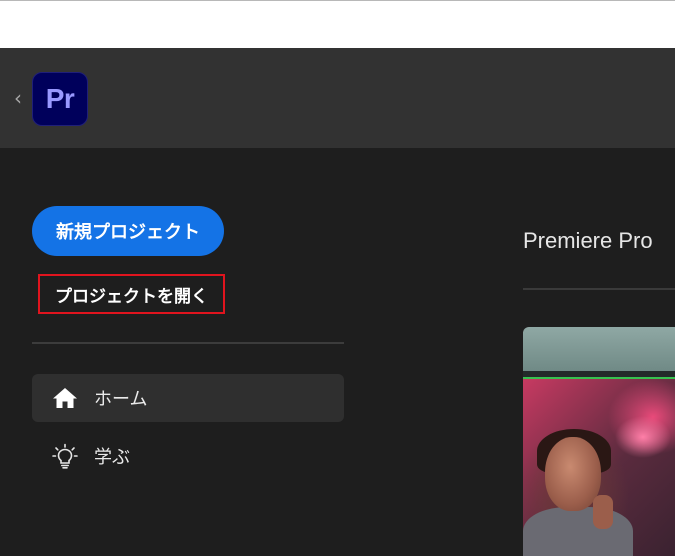 This screenshot has width=675, height=556. Describe the element at coordinates (588, 240) in the screenshot. I see `section-title: Premiere Pro` at that location.